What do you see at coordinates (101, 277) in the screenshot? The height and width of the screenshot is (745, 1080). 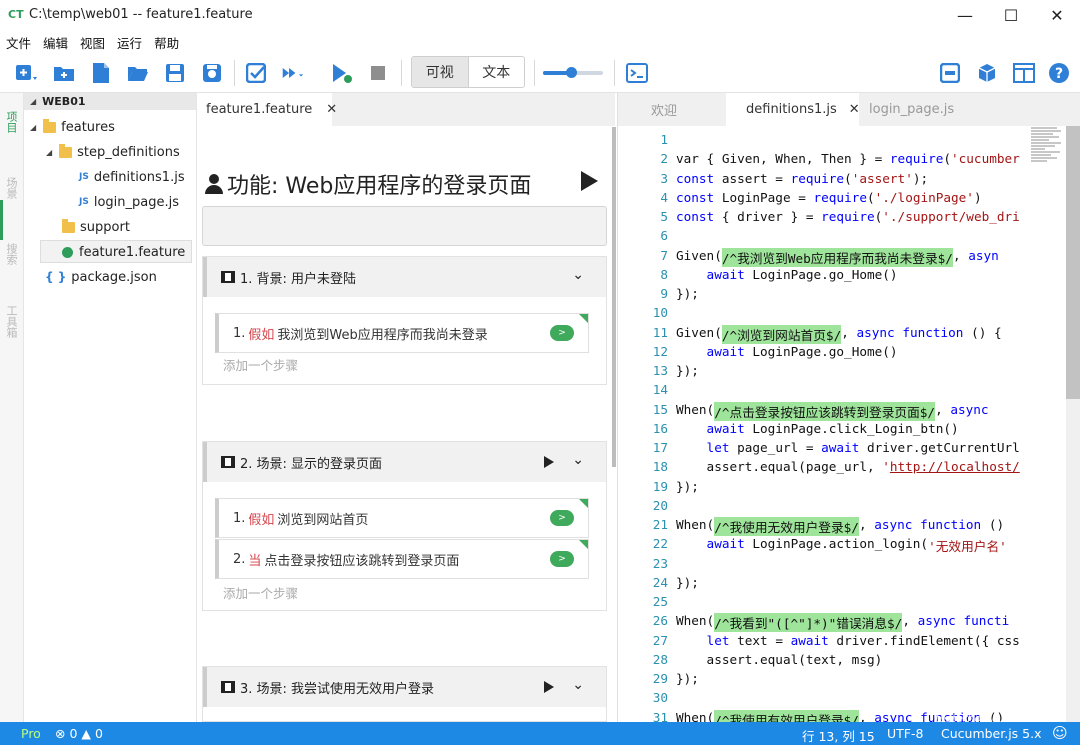 I see `tree-item-package-json: { } package.json` at bounding box center [101, 277].